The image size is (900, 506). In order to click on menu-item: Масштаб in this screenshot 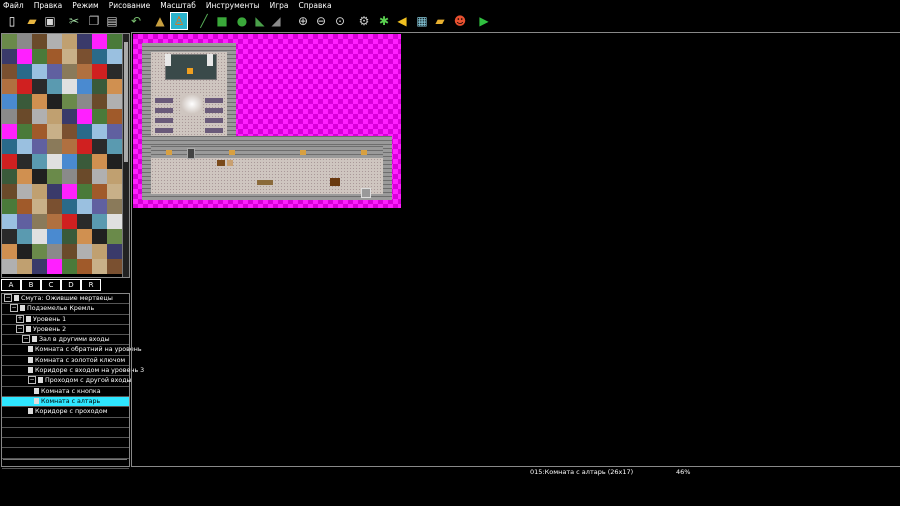, I will do `click(178, 5)`.